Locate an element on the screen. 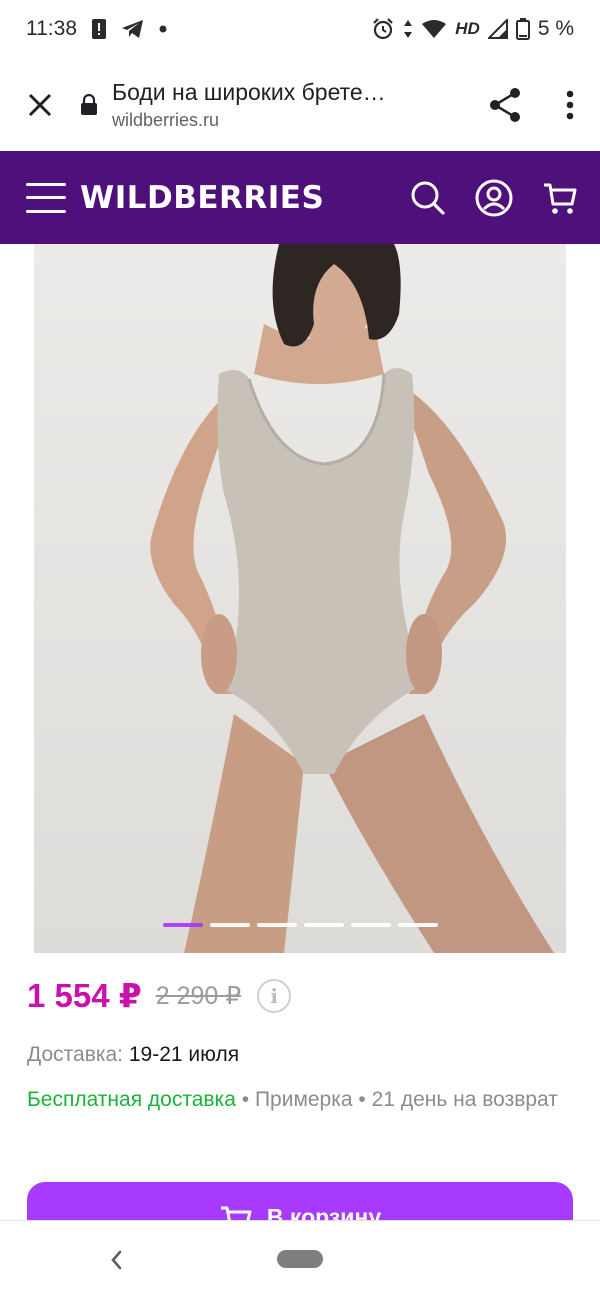 The image size is (600, 1298). battery-level: 5 % is located at coordinates (555, 28).